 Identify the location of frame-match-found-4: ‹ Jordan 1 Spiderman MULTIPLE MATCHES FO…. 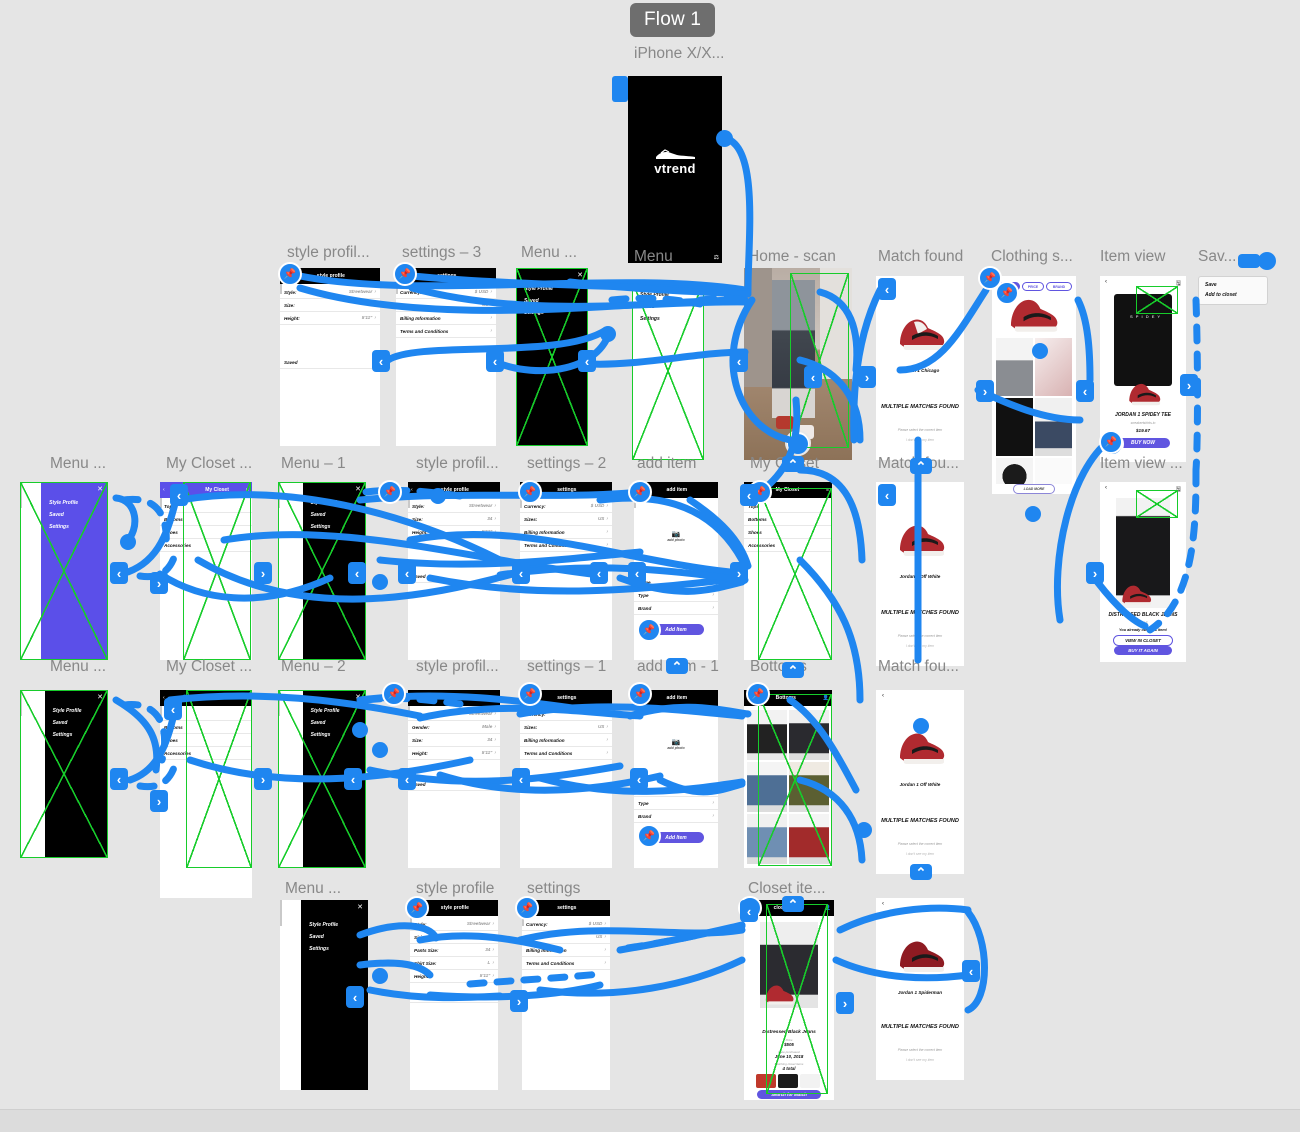
(920, 989).